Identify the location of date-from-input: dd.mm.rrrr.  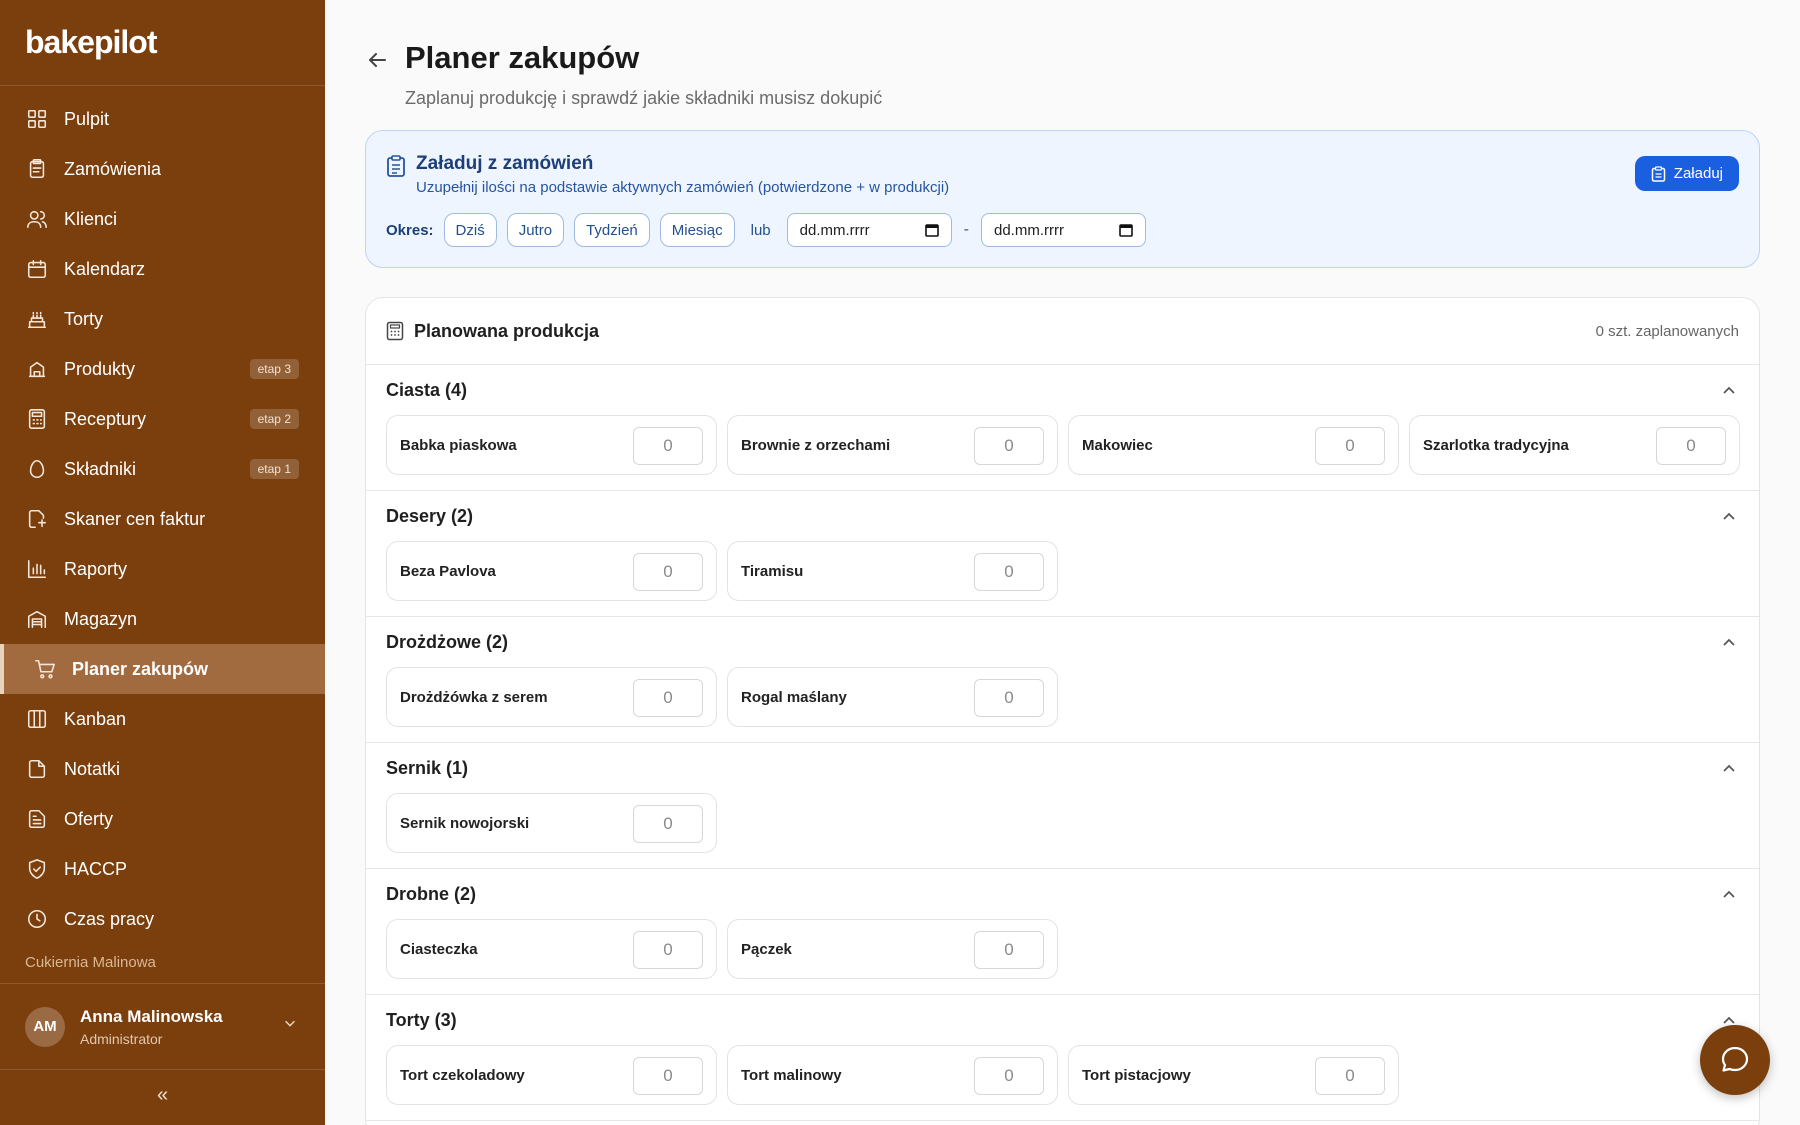
(869, 230).